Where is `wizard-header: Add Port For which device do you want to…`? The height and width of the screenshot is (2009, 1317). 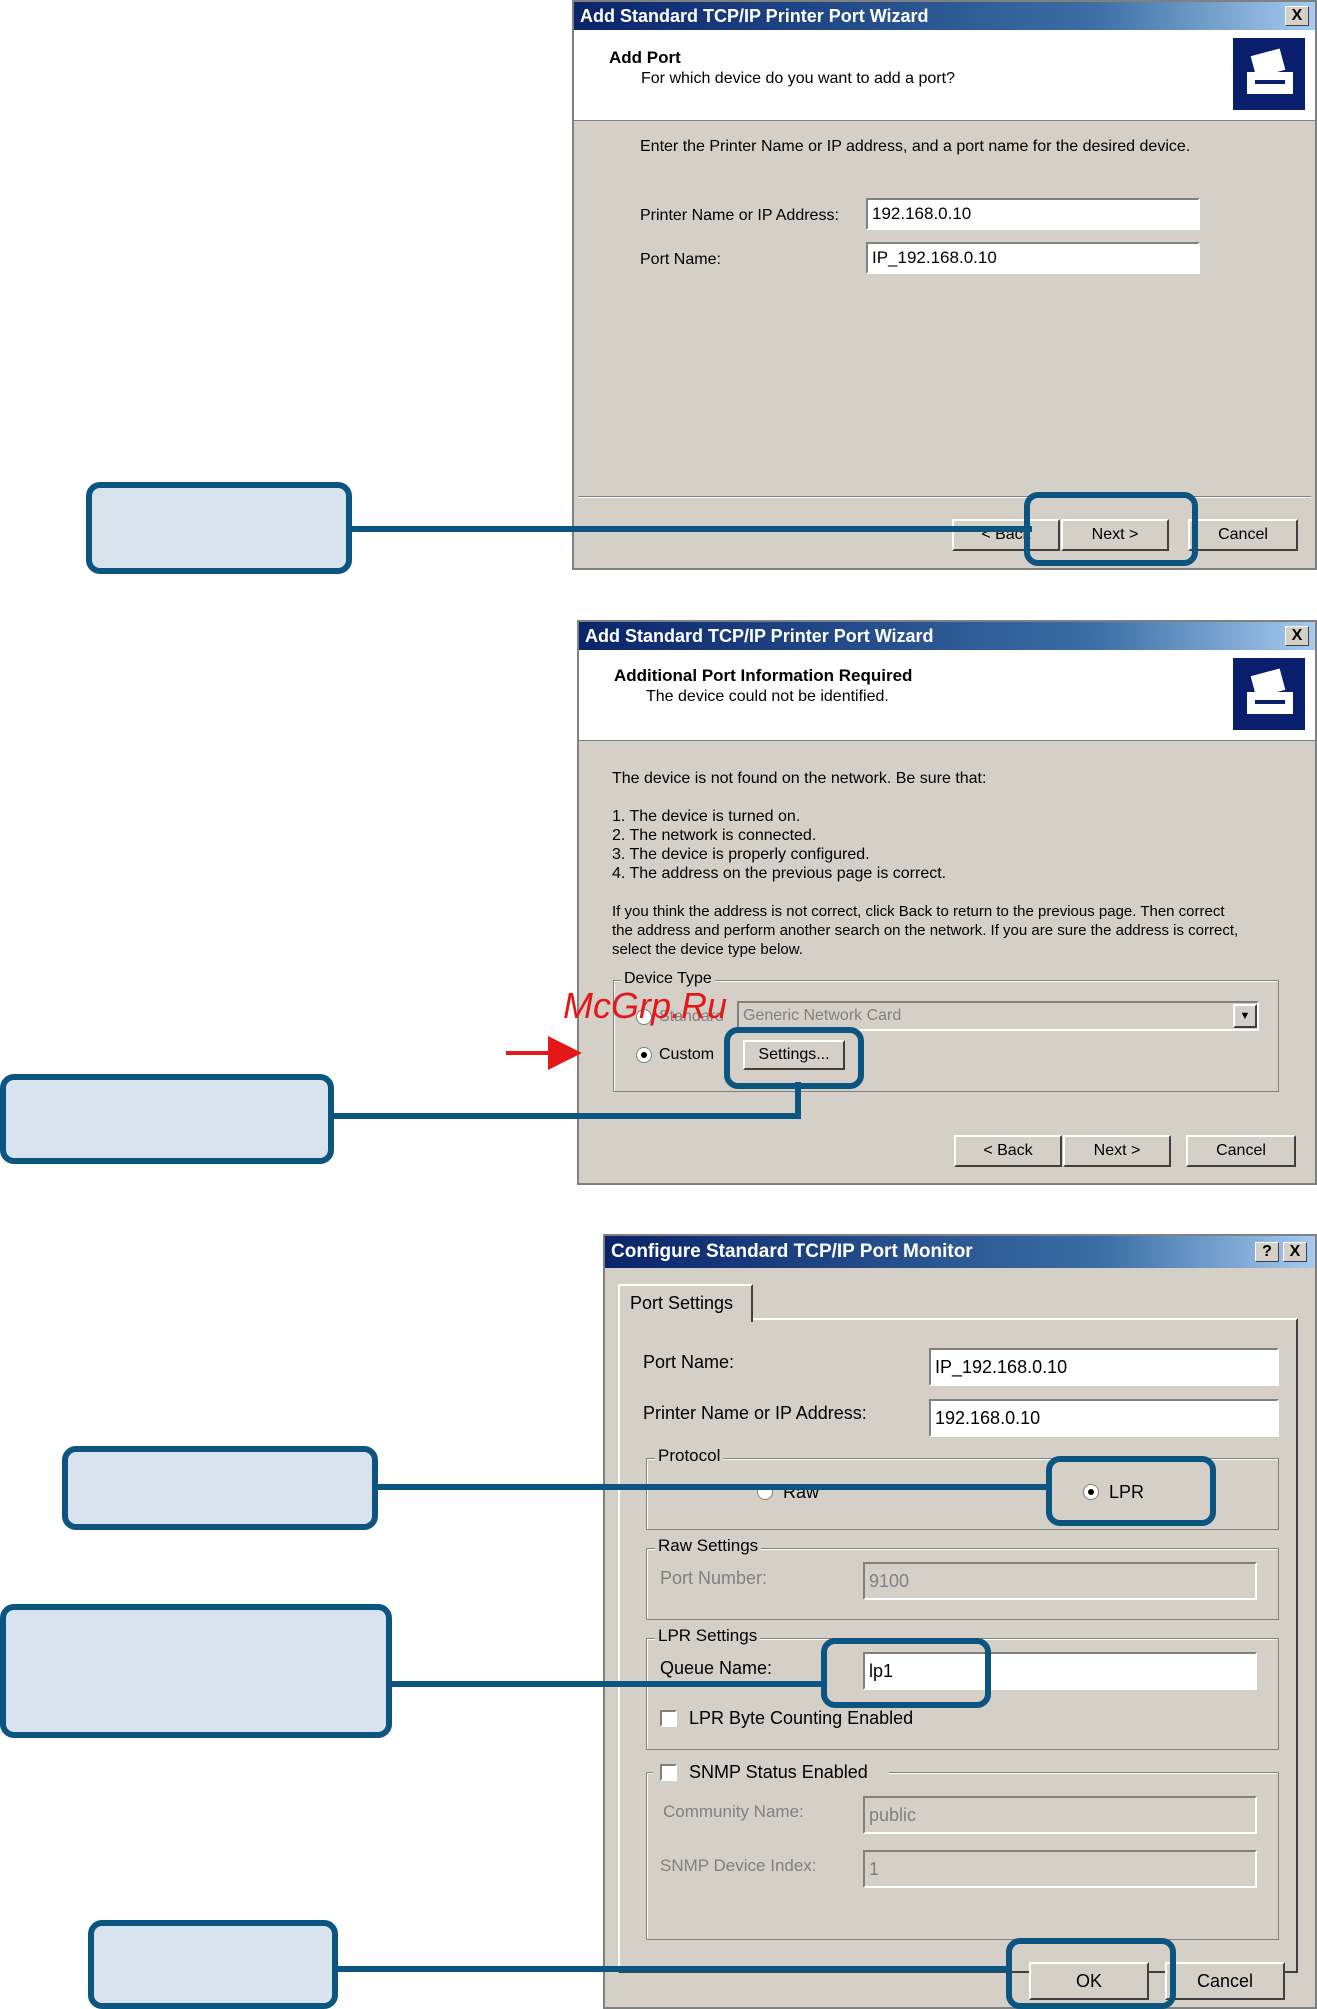 wizard-header: Add Port For which device do you want to… is located at coordinates (944, 75).